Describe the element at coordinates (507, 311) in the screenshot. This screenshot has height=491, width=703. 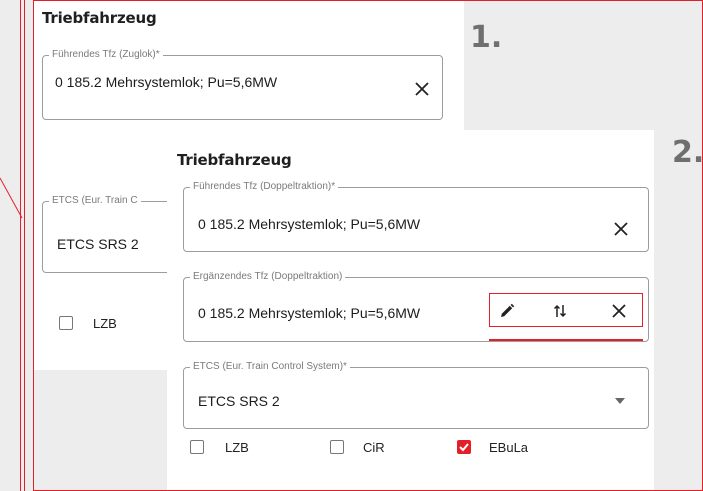
I see `pencil-icon` at that location.